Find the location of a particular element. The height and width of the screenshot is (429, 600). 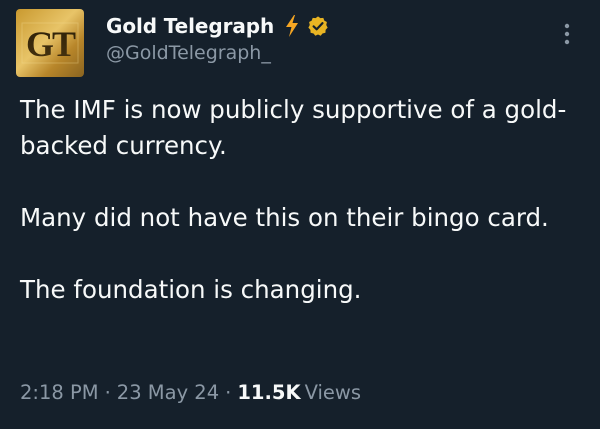

verified-badge-icon is located at coordinates (318, 26).